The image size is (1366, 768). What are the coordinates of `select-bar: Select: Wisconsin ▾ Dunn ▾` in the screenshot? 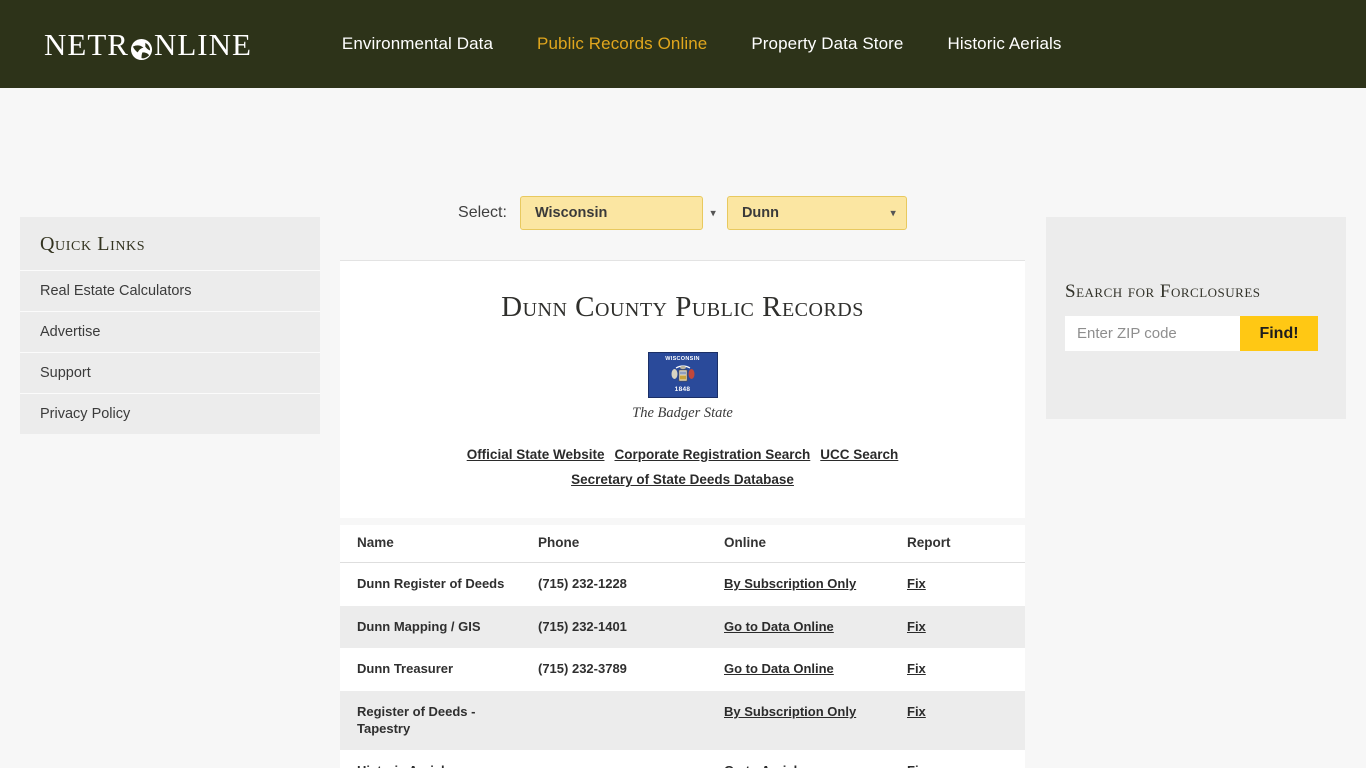 It's located at (682, 213).